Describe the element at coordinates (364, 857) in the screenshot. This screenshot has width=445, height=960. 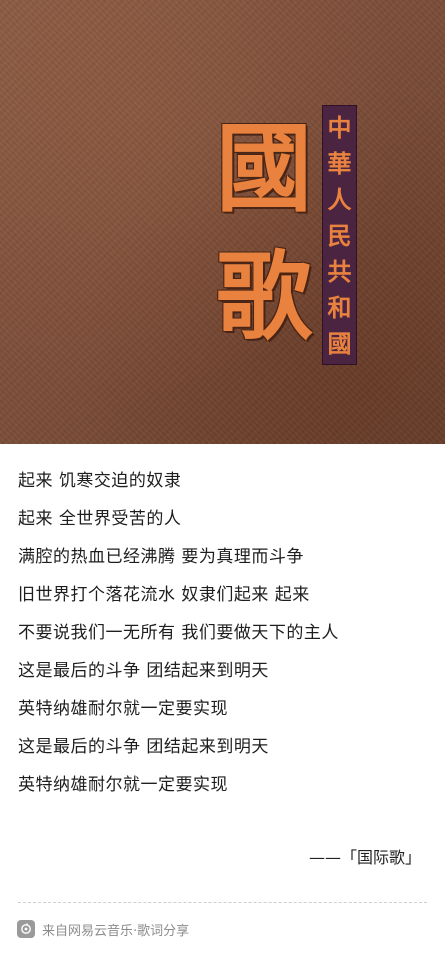
I see `song-attribution: ——「国际歌」` at that location.